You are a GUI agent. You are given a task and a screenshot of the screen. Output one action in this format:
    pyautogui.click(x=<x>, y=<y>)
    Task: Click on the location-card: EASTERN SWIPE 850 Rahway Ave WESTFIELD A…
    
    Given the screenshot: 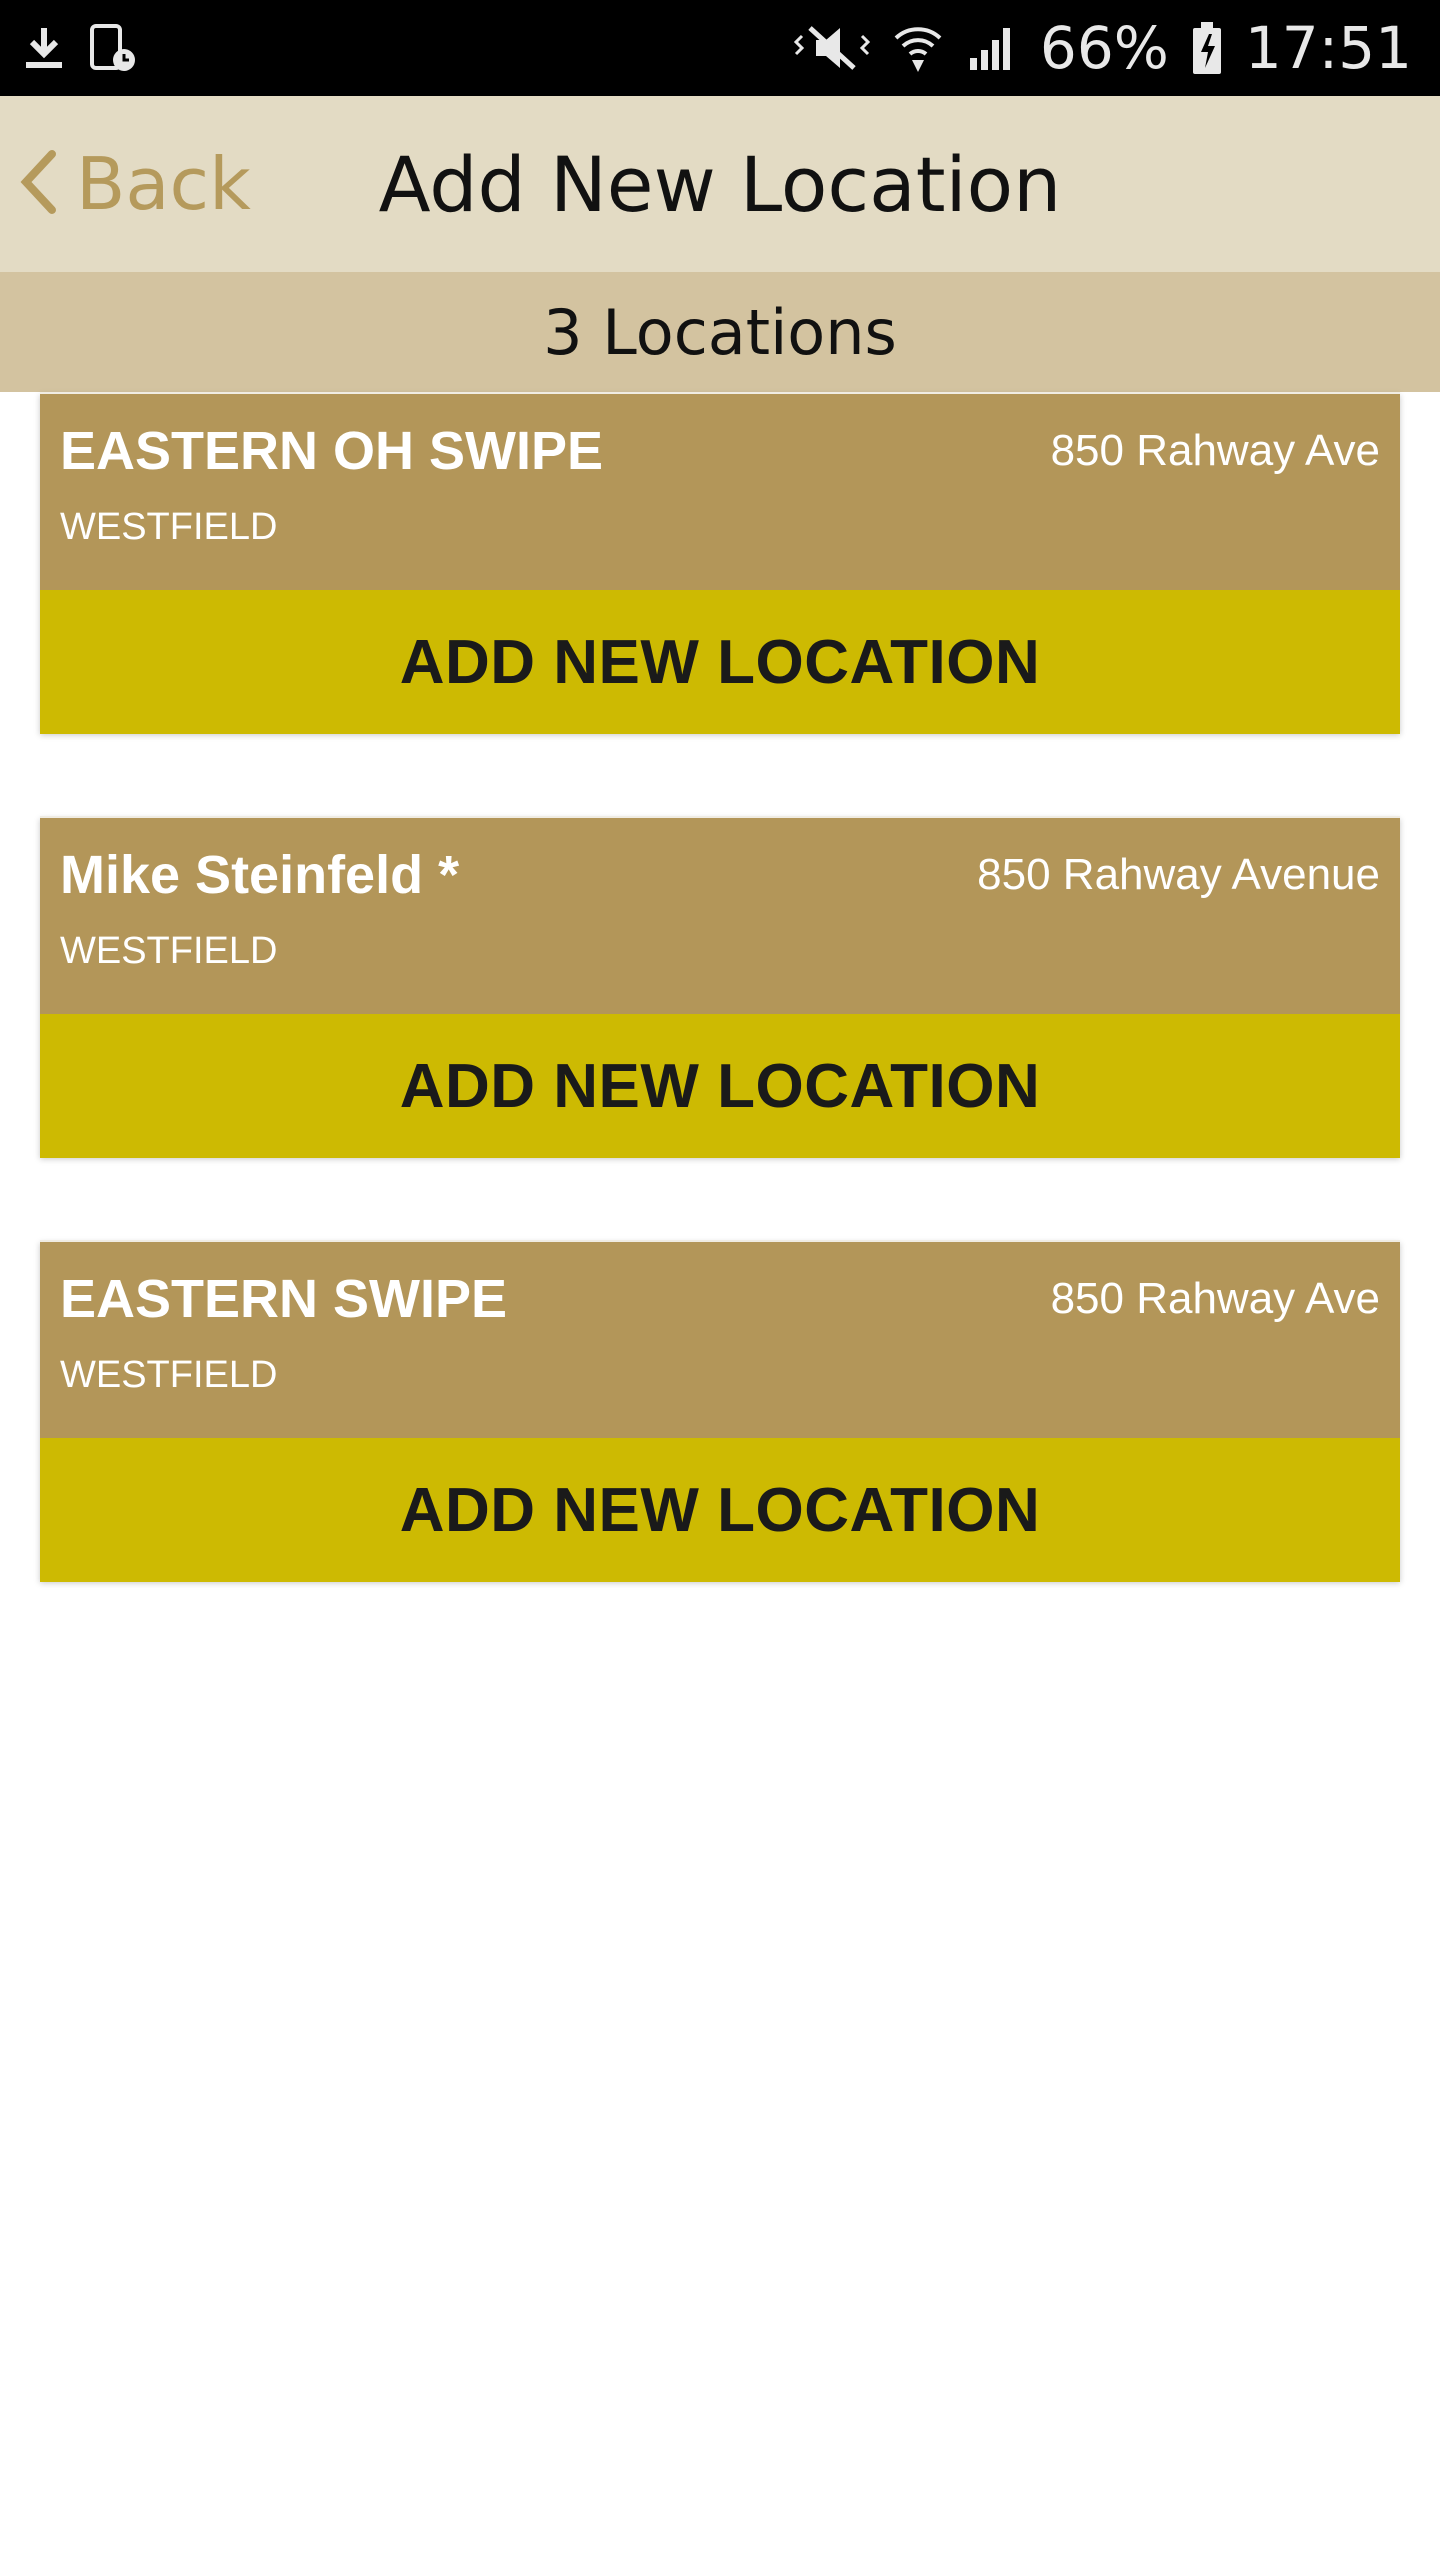 What is the action you would take?
    pyautogui.click(x=720, y=1411)
    